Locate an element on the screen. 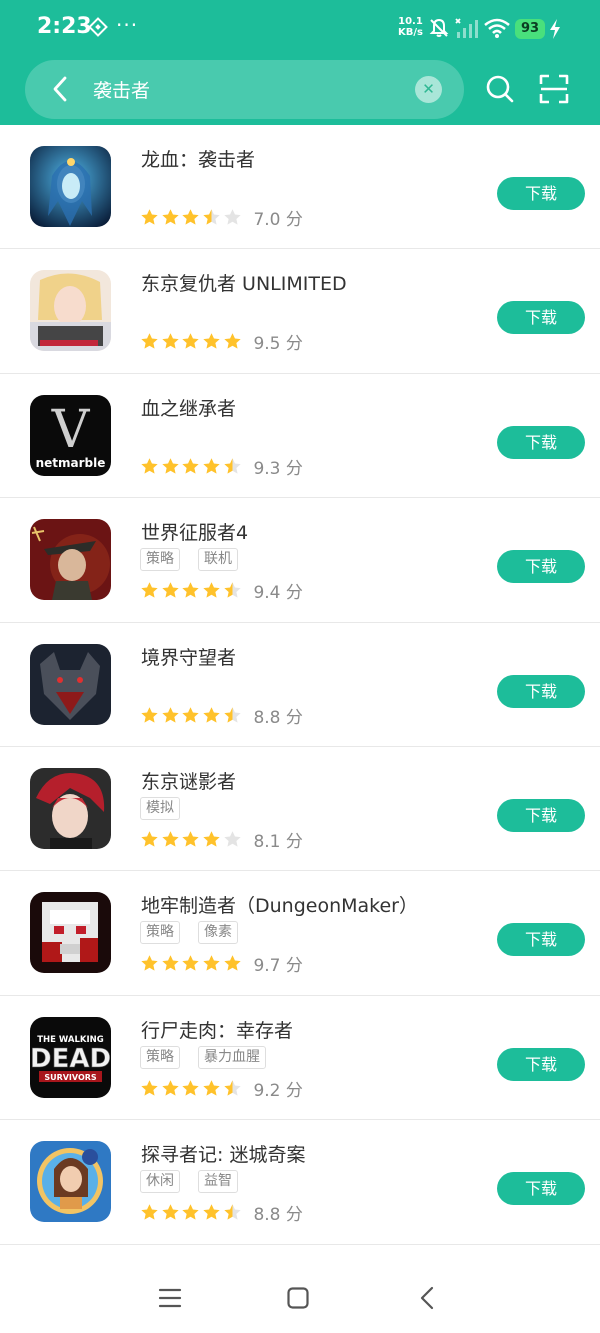  app-icon-blood-heir: V netmarble is located at coordinates (70, 435).